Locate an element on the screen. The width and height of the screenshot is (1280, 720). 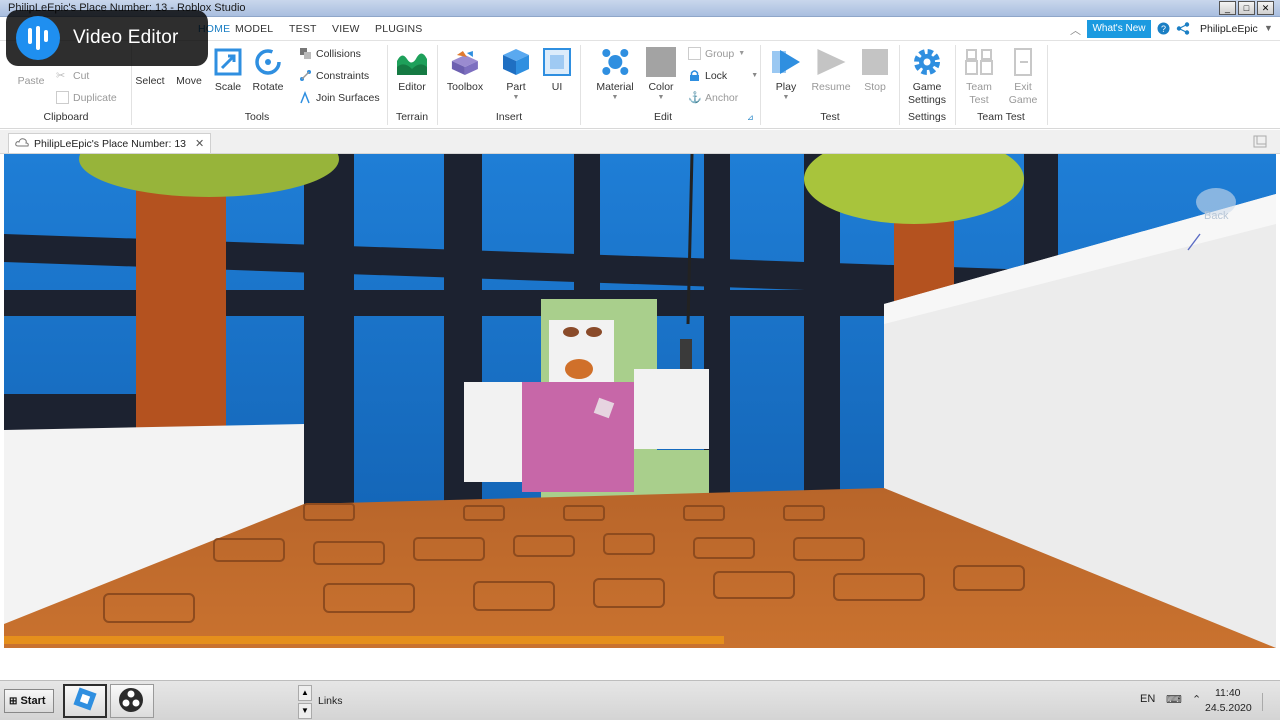
material-button: Material ▼ is located at coordinates (615, 74).